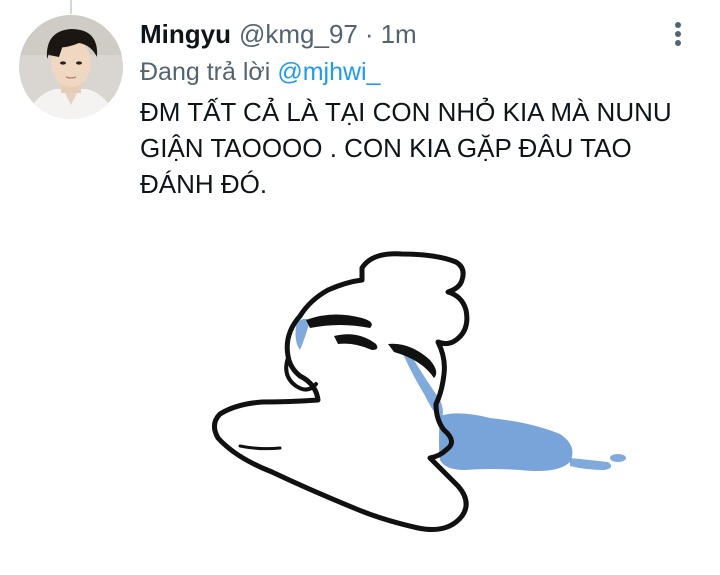  I want to click on more-options-button, so click(678, 34).